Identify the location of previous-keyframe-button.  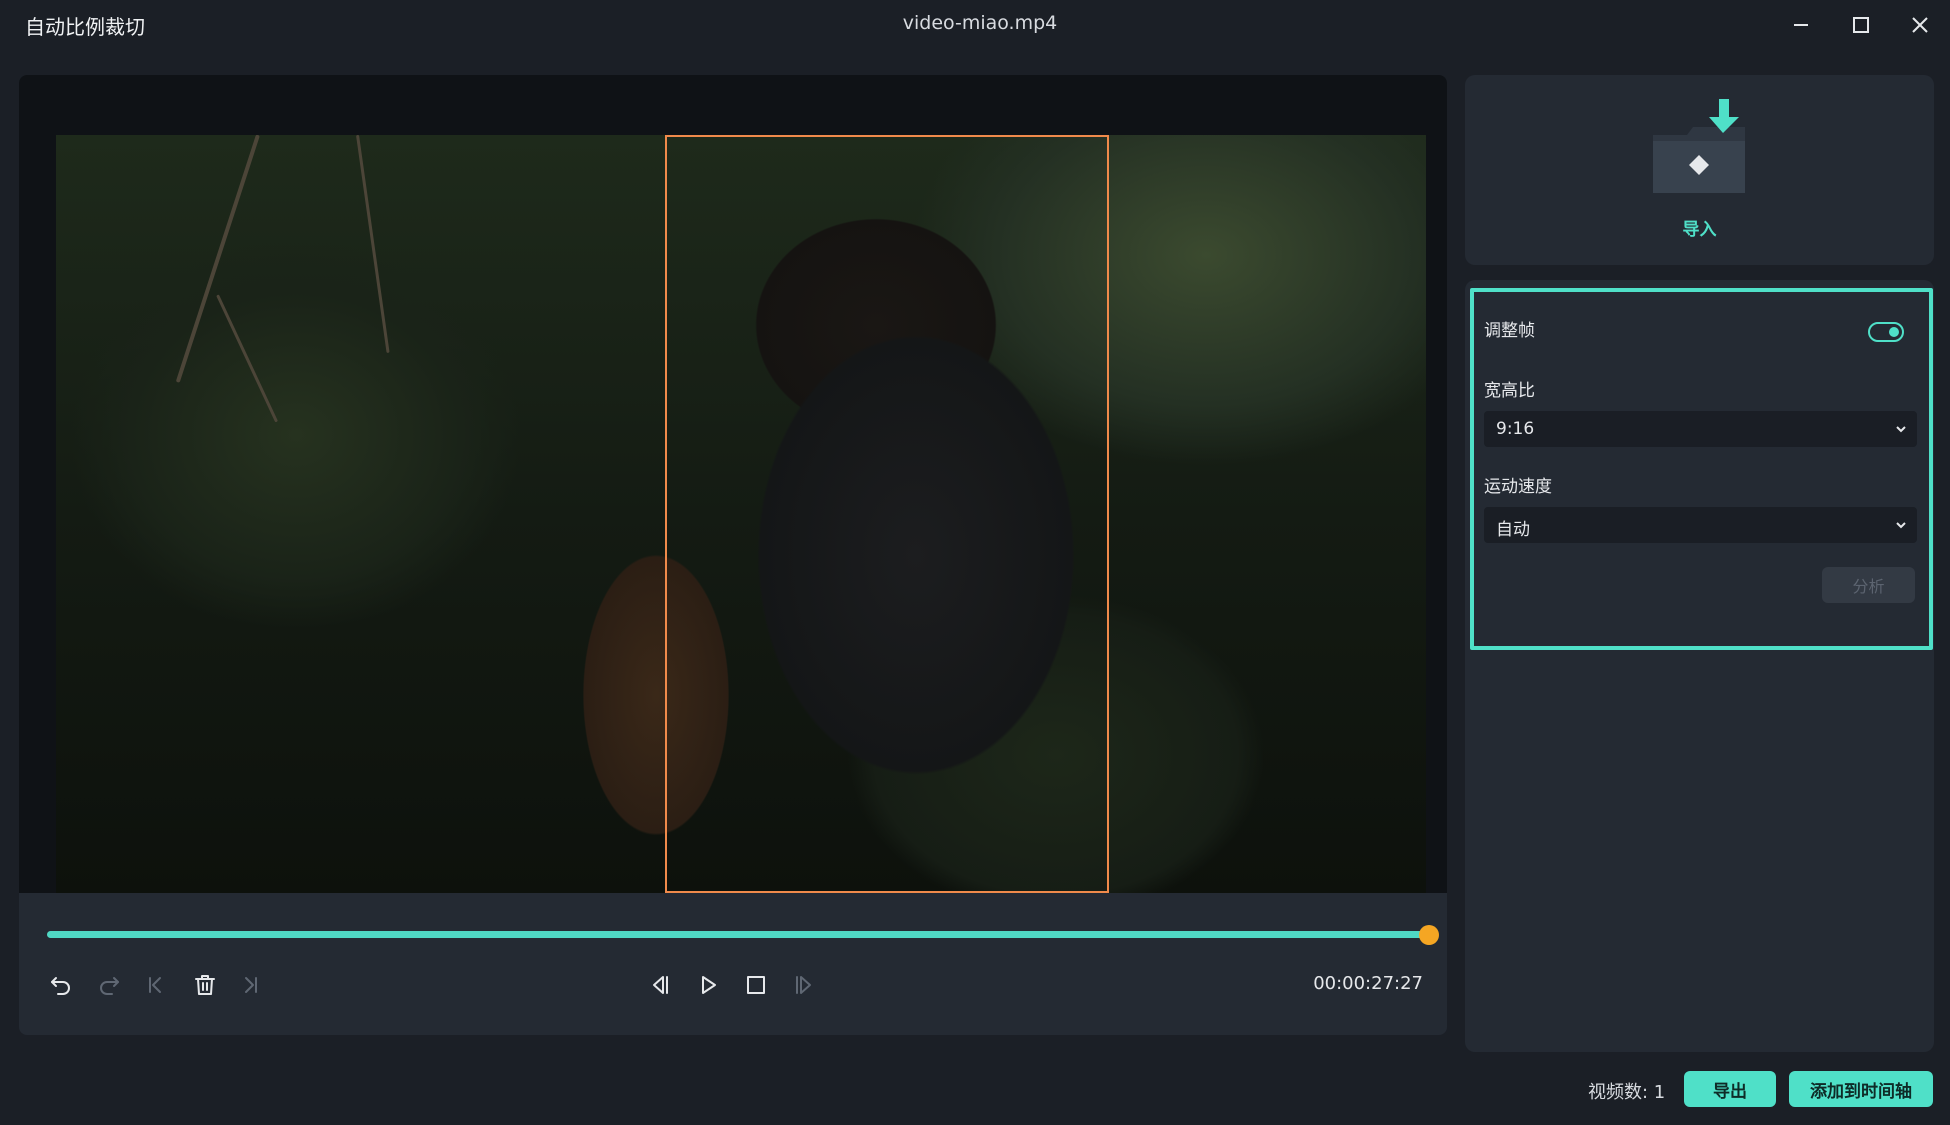
(155, 985).